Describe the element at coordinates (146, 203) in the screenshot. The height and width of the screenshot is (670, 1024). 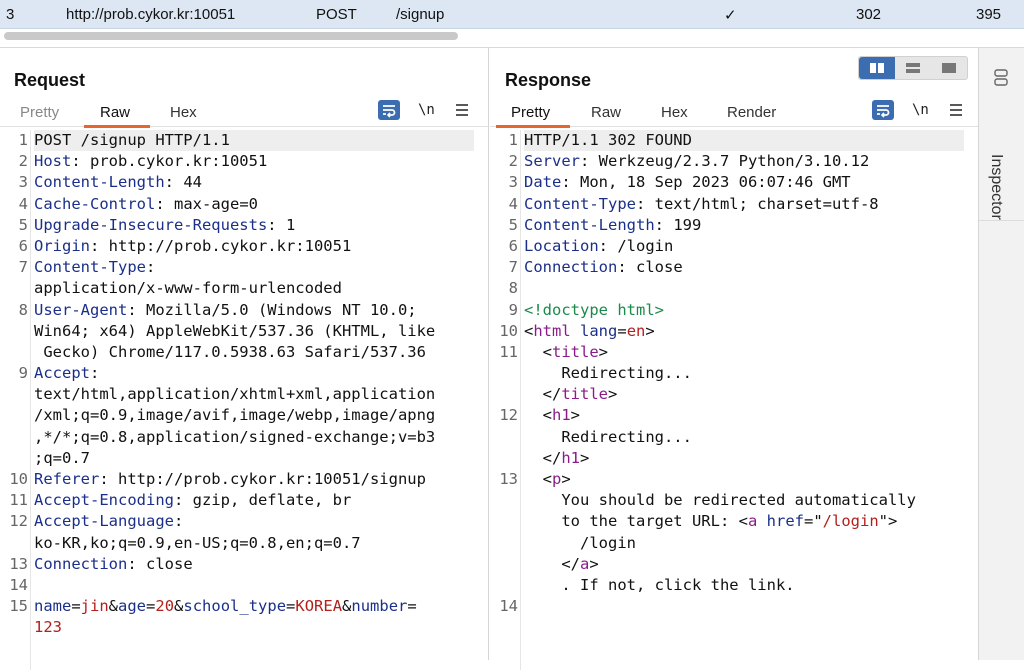
I see `code-line: Cache-Control: max-age=0` at that location.